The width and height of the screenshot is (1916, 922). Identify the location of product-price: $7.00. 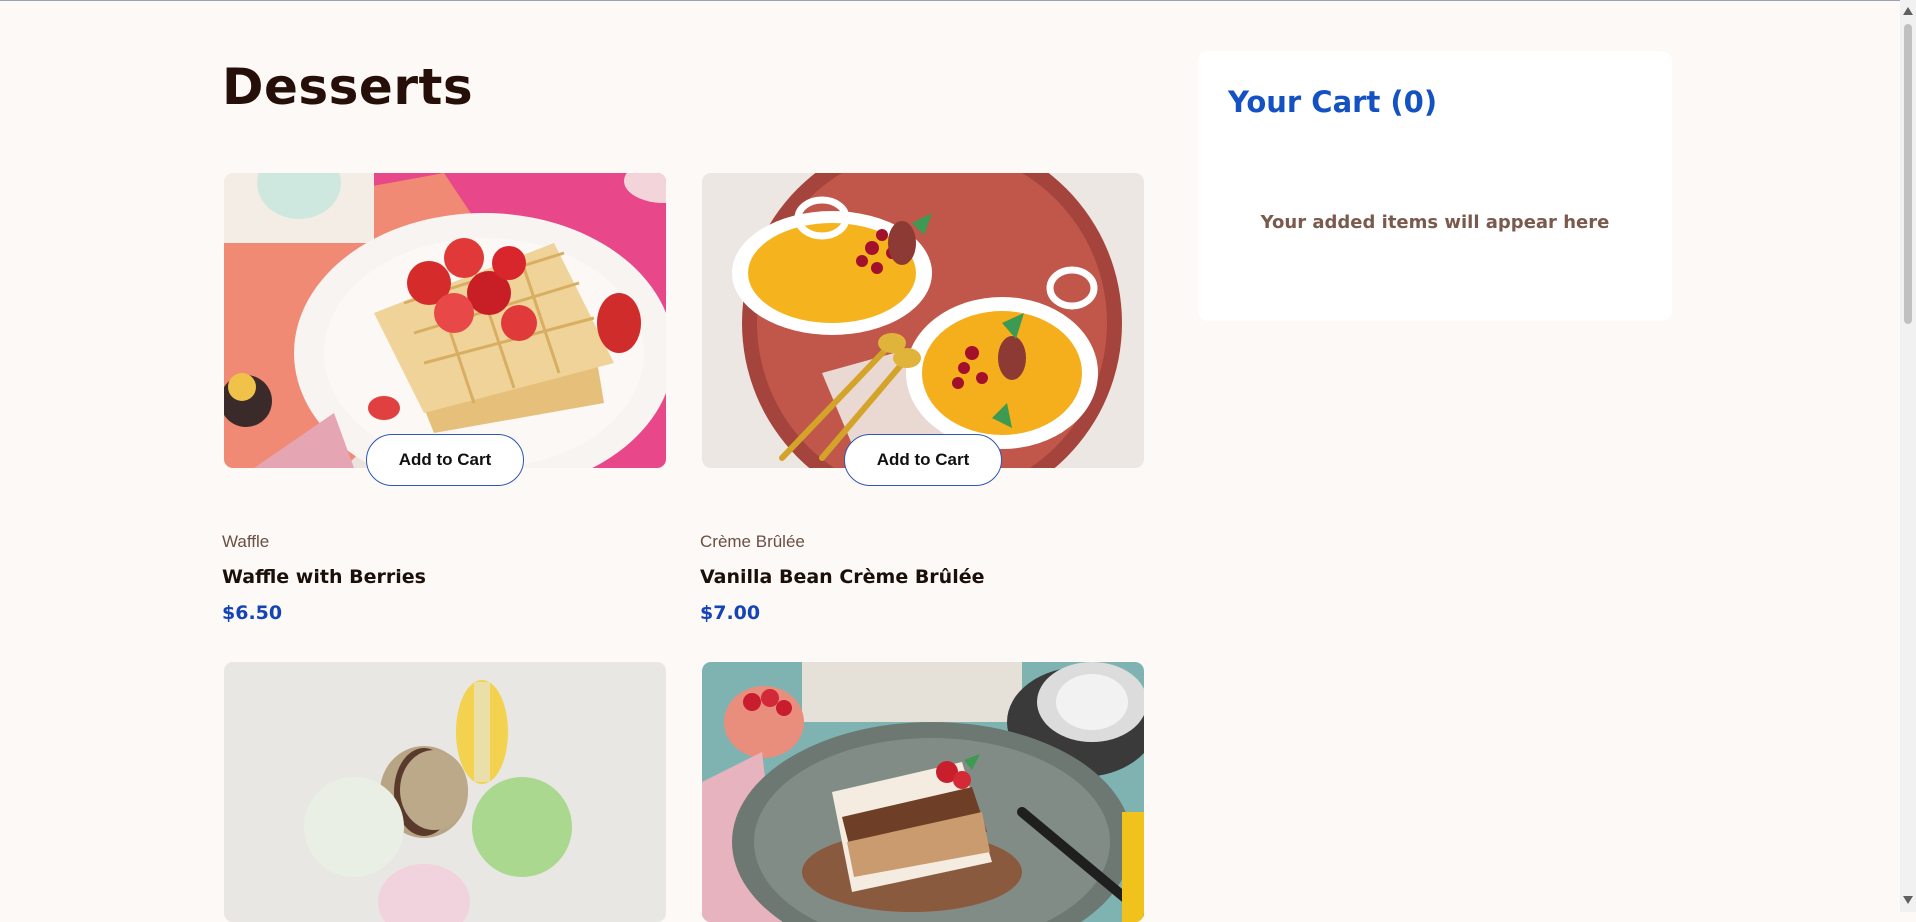
(730, 613).